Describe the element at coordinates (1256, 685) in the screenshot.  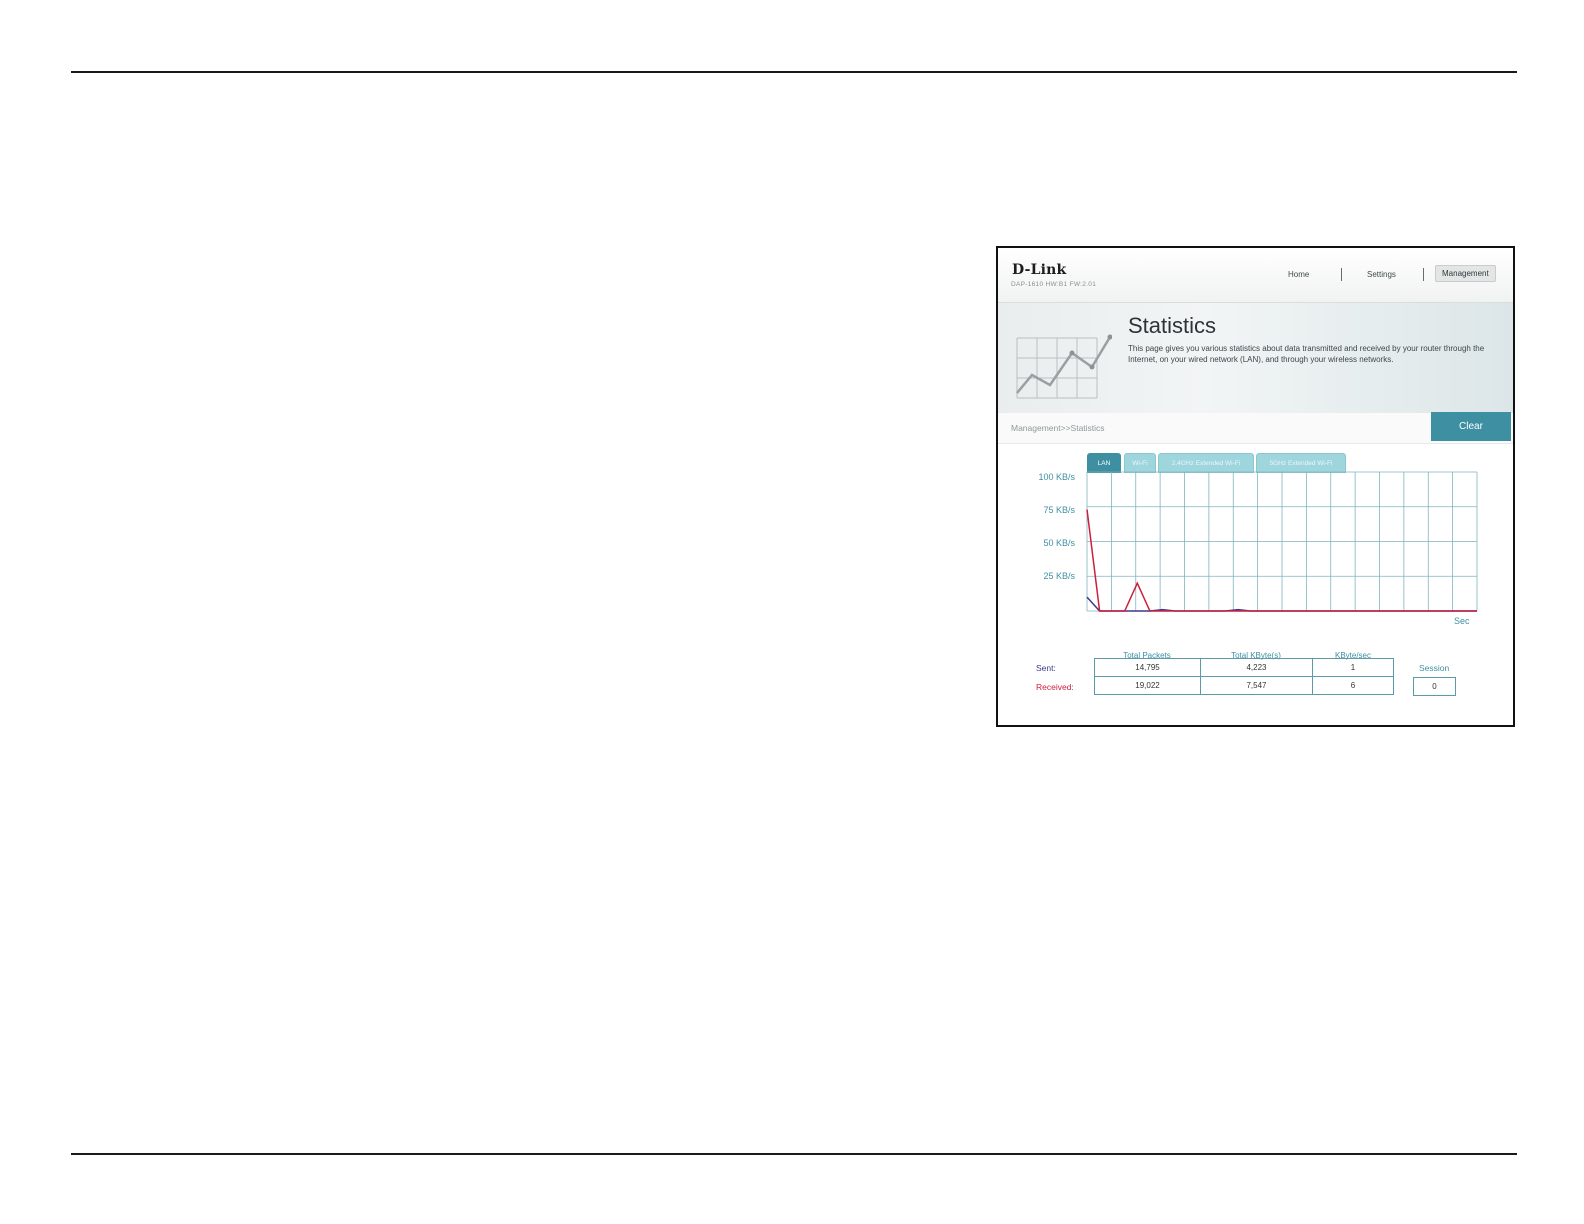
I see `received-total-kbytes: 7,547` at that location.